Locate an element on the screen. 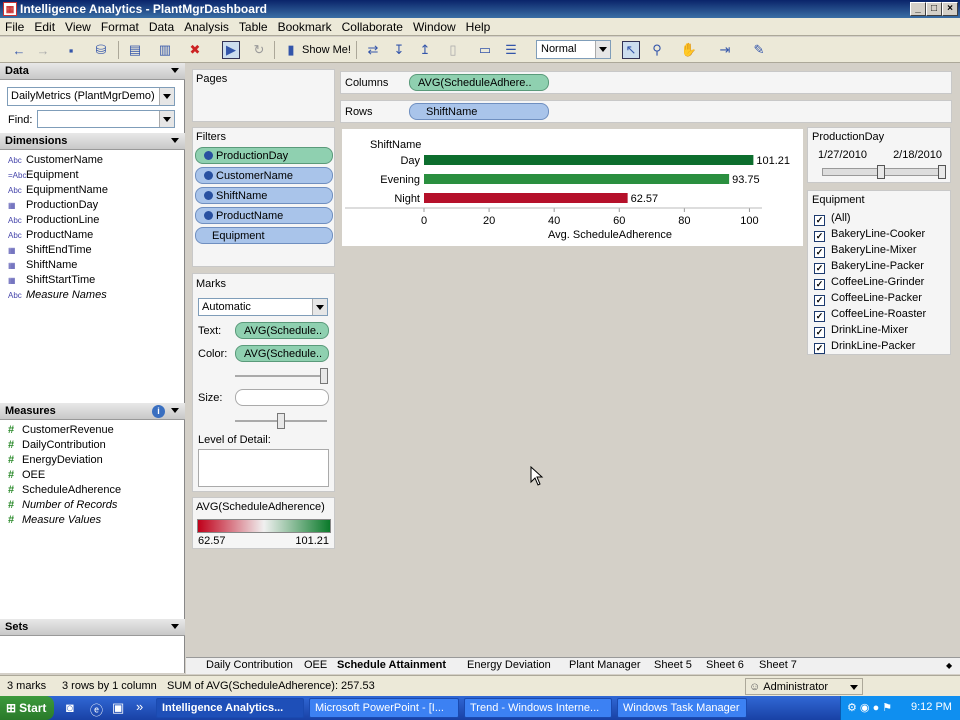 The image size is (960, 720). sort-ascending-icon: ↧ is located at coordinates (399, 50).